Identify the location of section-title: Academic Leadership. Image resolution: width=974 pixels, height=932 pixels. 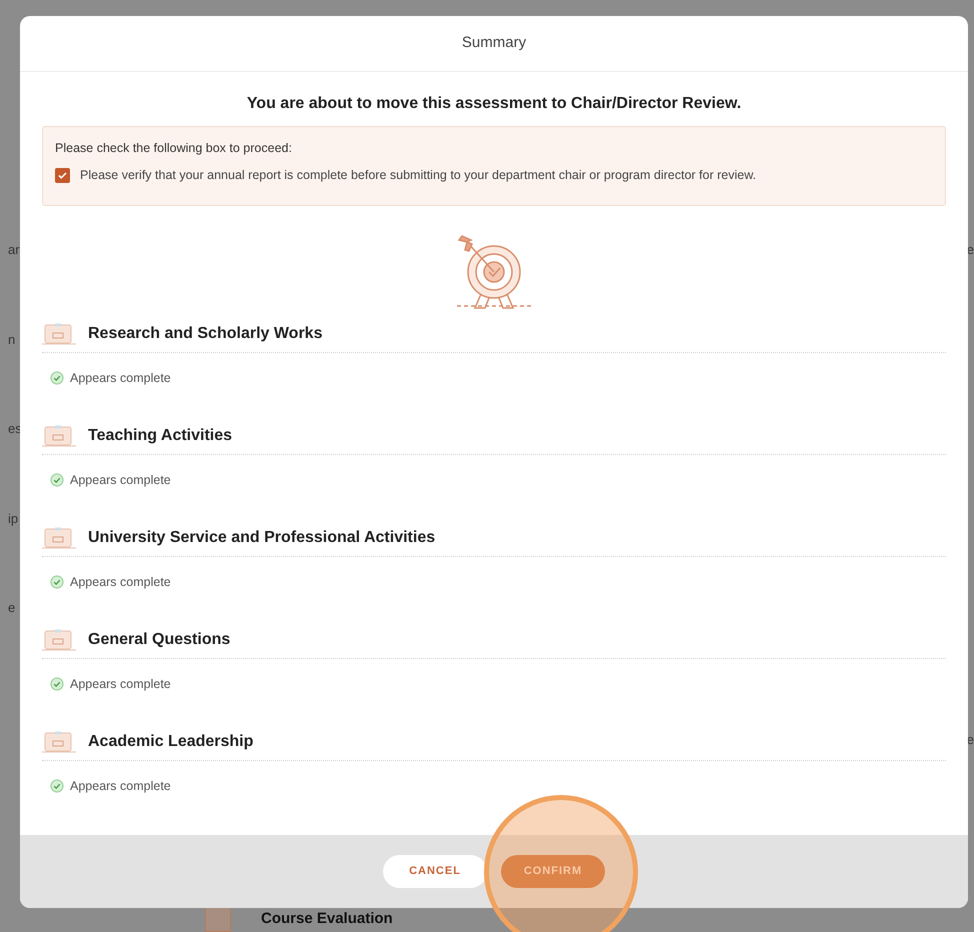
(171, 742).